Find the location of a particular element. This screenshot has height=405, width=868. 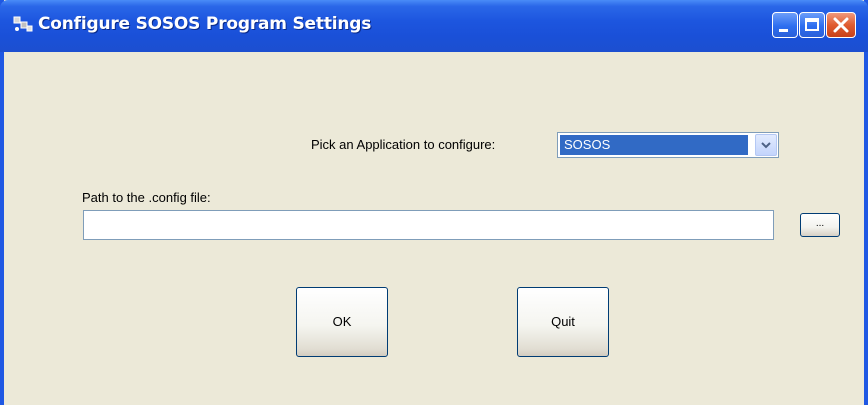

application-dropdown-value: SOSOS is located at coordinates (654, 145).